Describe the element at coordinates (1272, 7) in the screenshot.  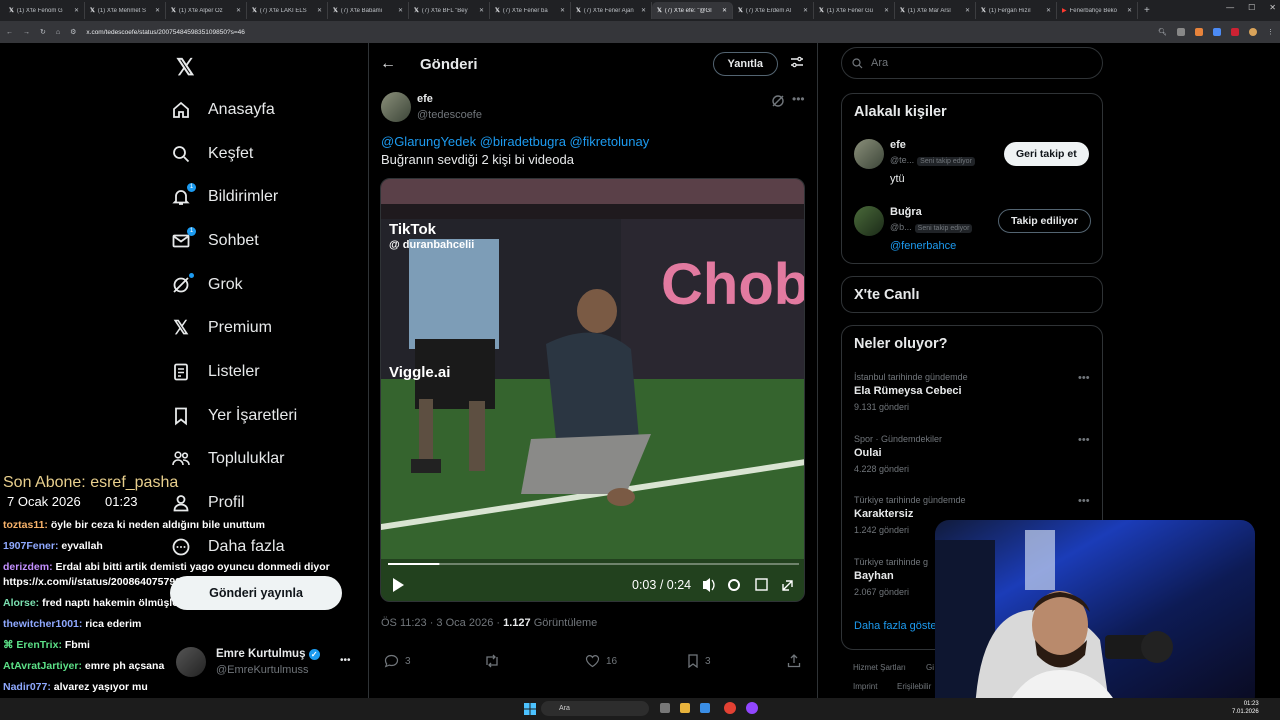
I see `close-icon: ✕` at that location.